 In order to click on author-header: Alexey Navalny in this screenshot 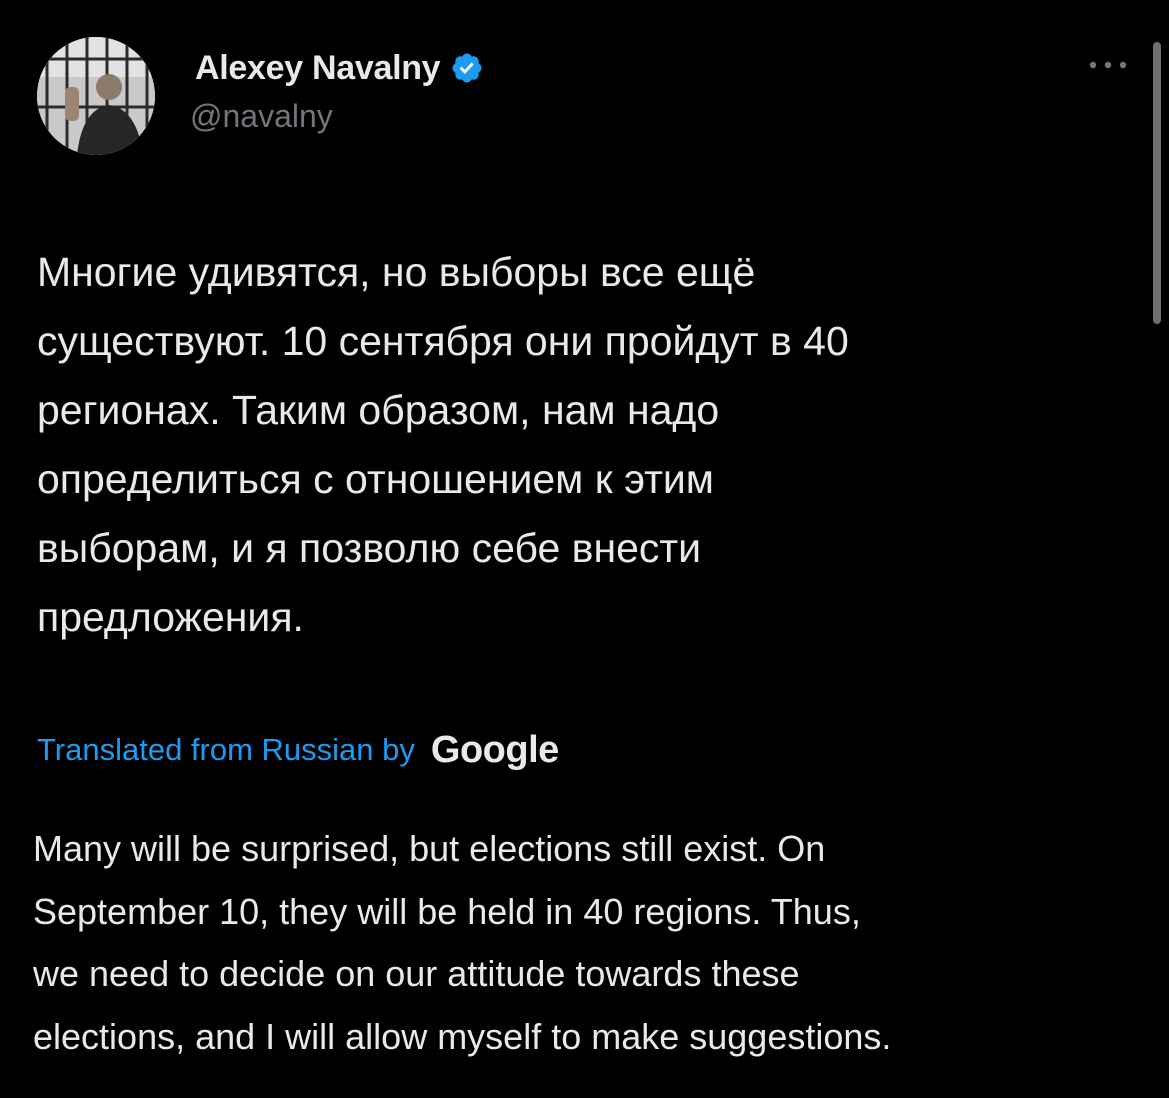, I will do `click(339, 68)`.